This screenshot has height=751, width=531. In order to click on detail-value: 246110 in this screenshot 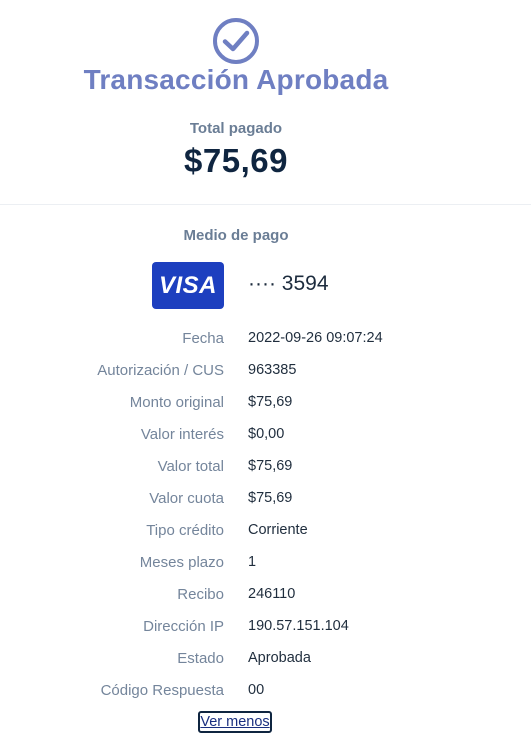, I will do `click(272, 594)`.